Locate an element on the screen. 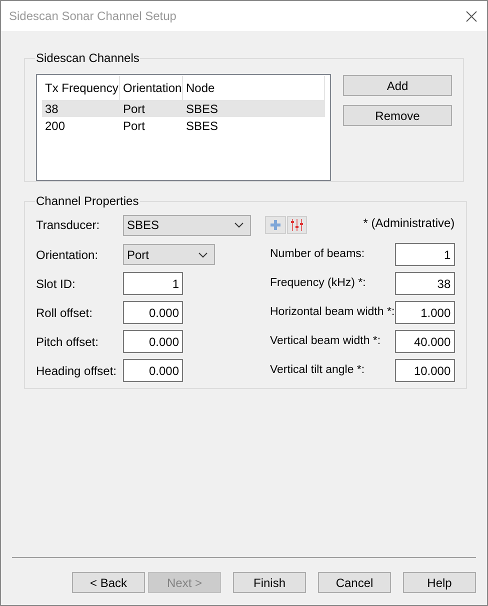 The image size is (488, 606). field-label: Heading offset: is located at coordinates (77, 371).